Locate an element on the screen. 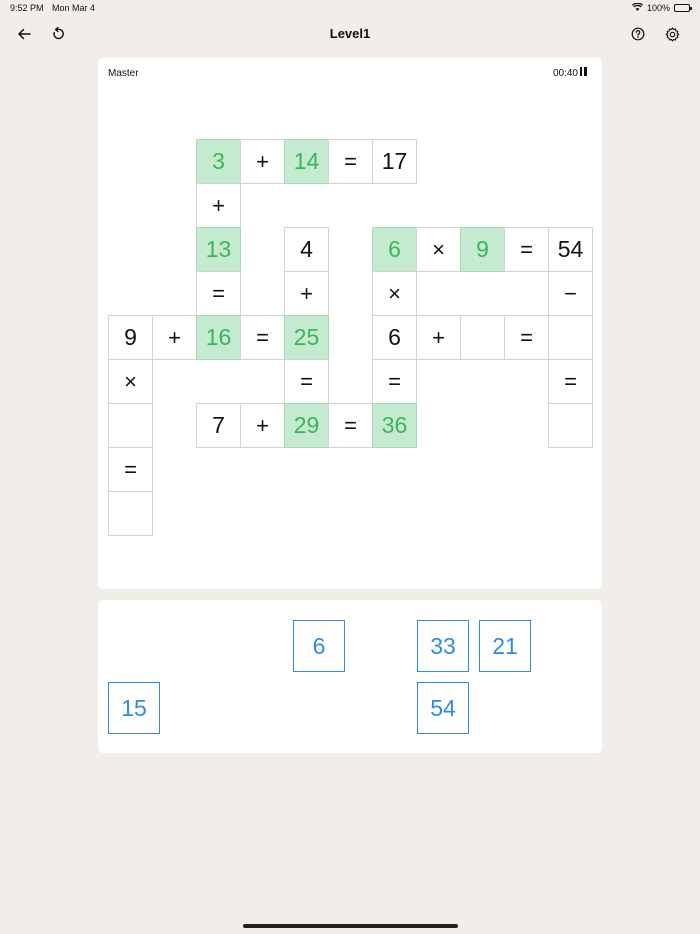 This screenshot has height=934, width=700. battery-icon is located at coordinates (683, 8).